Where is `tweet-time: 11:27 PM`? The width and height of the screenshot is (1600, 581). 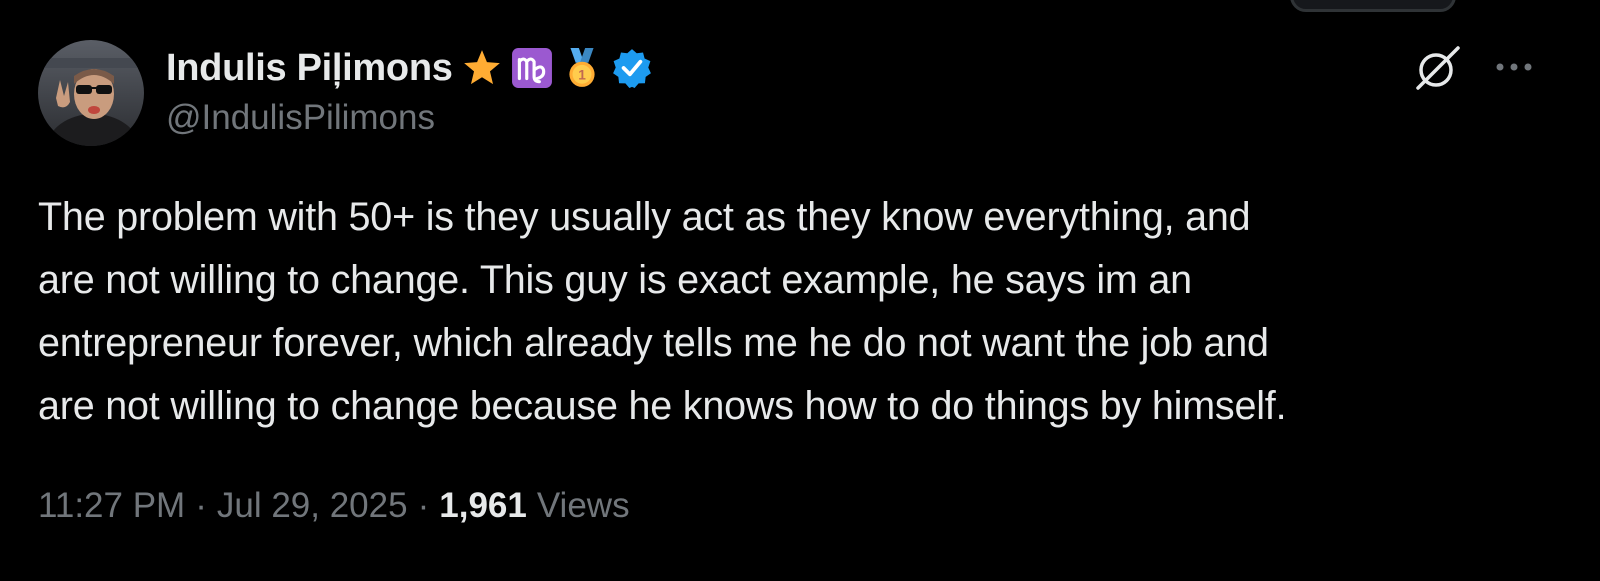
tweet-time: 11:27 PM is located at coordinates (111, 506).